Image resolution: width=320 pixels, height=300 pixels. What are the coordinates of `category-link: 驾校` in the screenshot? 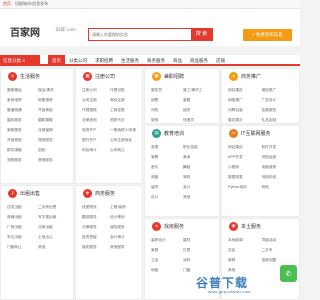 It's located at (198, 177).